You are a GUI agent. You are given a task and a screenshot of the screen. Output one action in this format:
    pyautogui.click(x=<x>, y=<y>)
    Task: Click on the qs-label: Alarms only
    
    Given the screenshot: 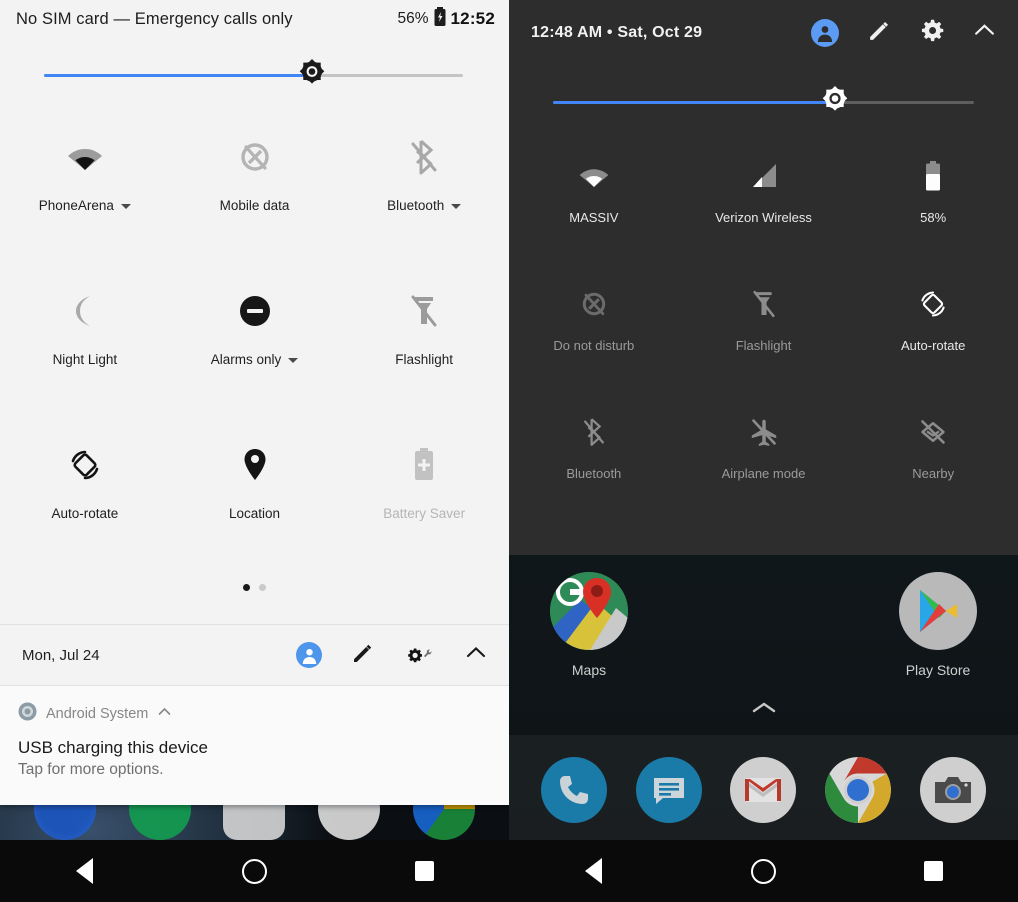 What is the action you would take?
    pyautogui.click(x=255, y=359)
    